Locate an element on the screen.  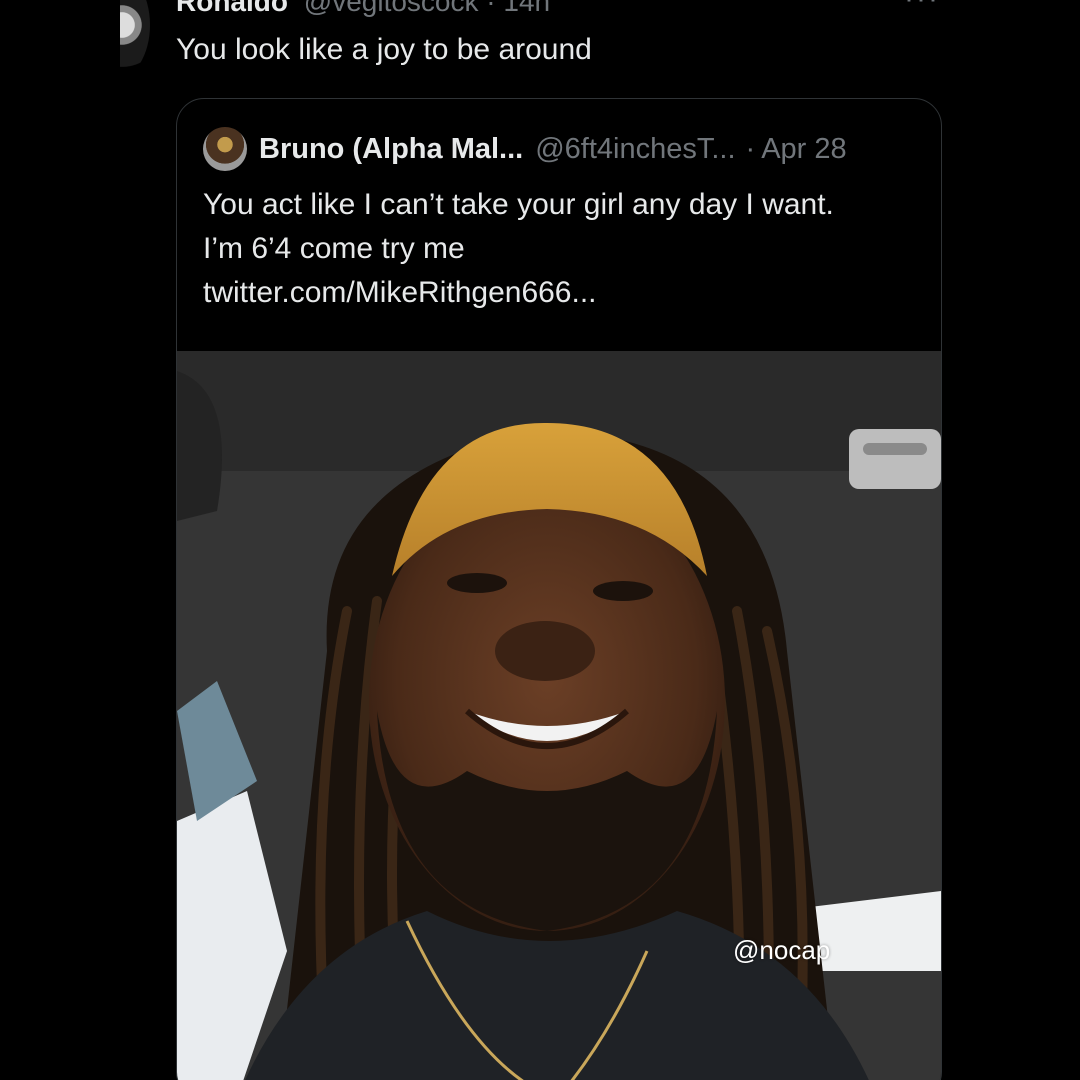
reply-header: Ronaldo @vegitoscock · 14h is located at coordinates (363, 9).